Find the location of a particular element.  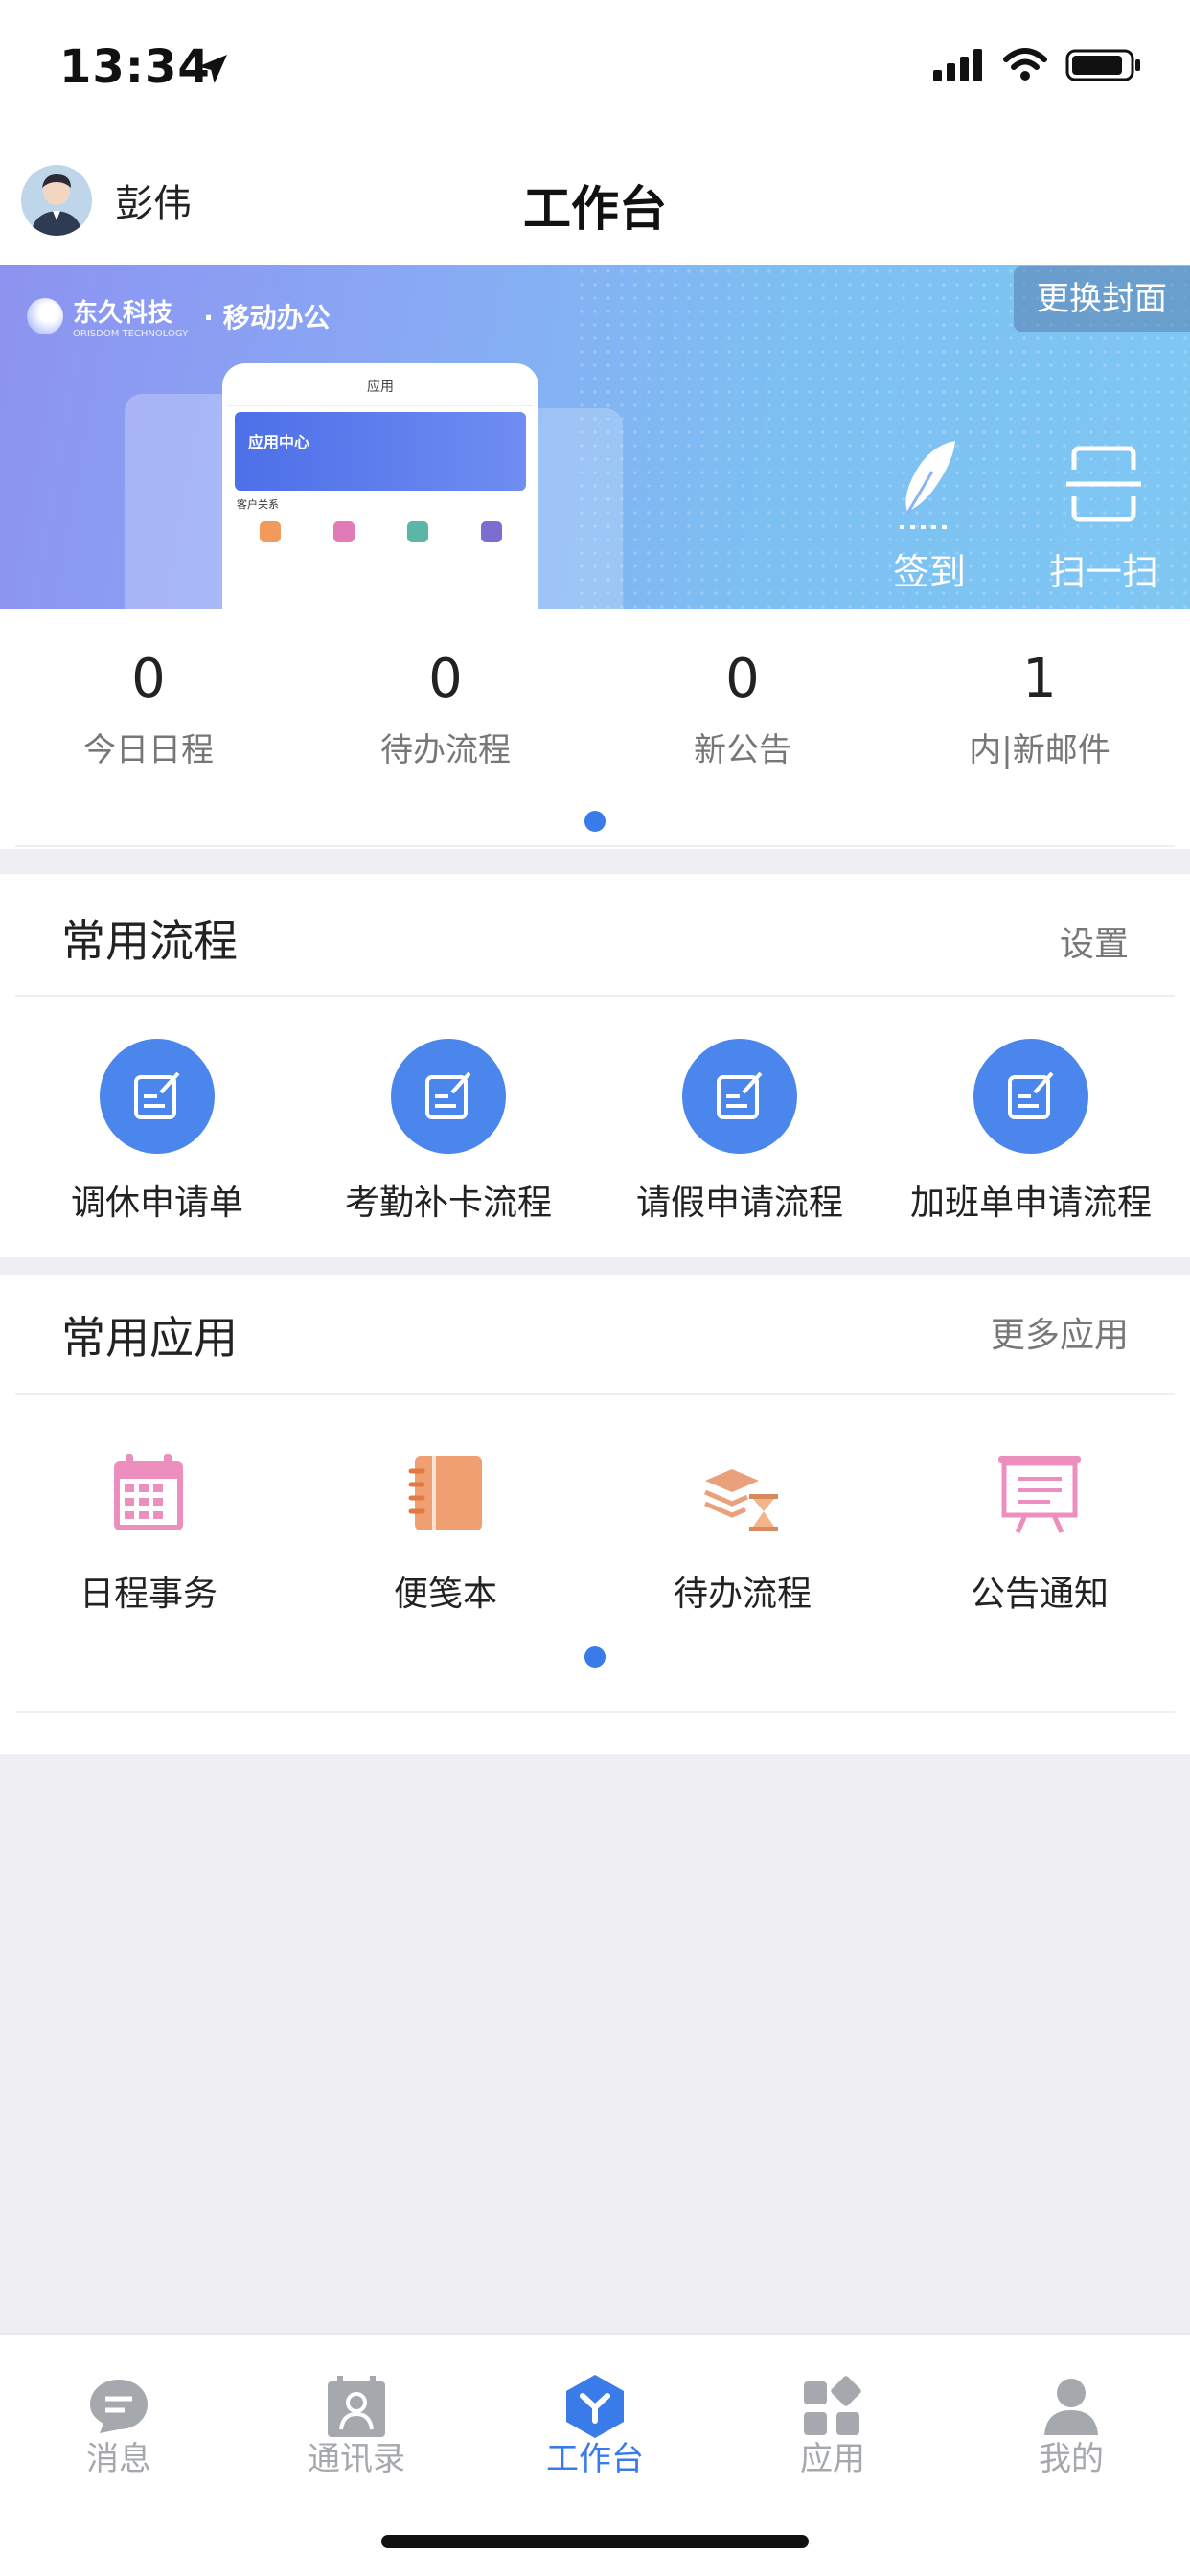

app-label: 便笺本 is located at coordinates (445, 1594).